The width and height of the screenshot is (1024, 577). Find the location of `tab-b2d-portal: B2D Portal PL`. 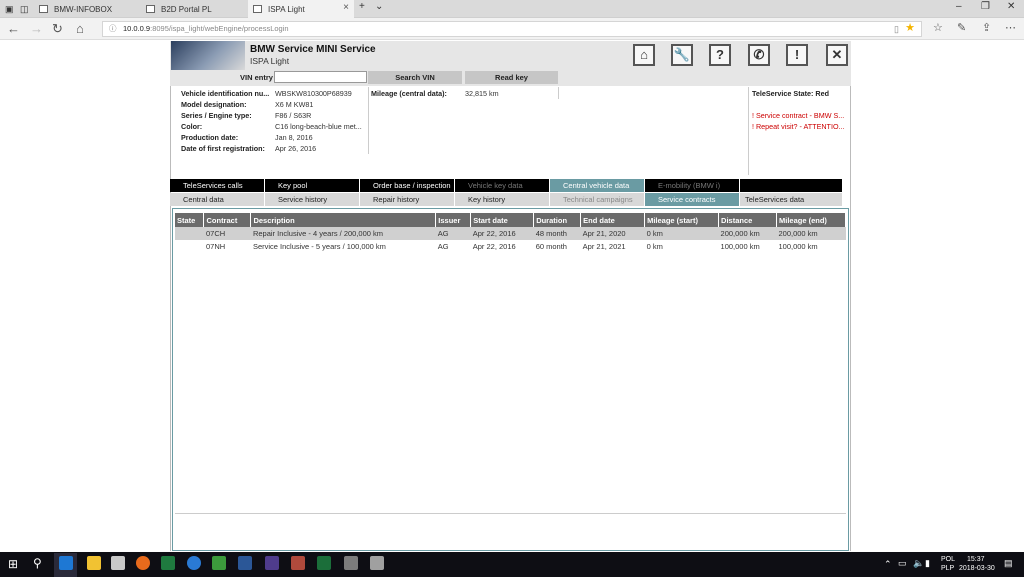

tab-b2d-portal: B2D Portal PL is located at coordinates (194, 9).